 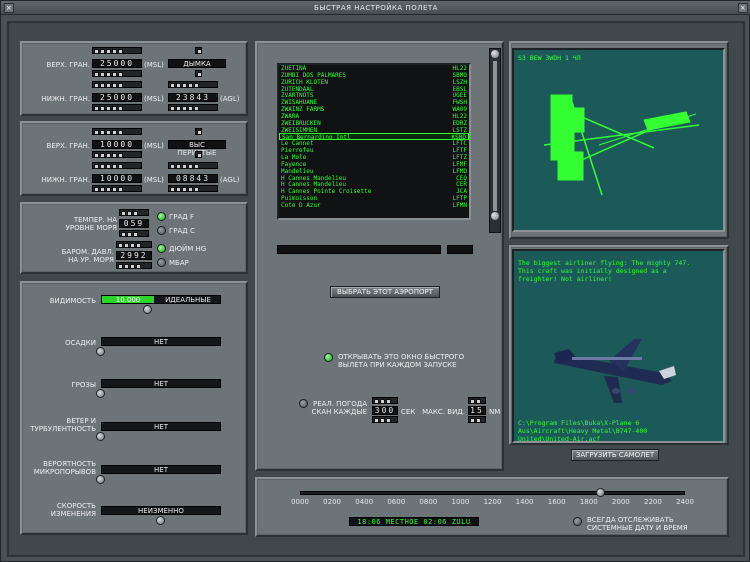 What do you see at coordinates (100, 393) in the screenshot?
I see `storms-slider-knob` at bounding box center [100, 393].